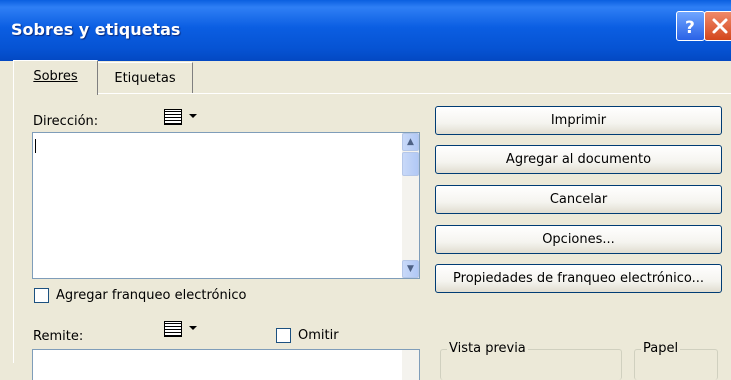 The image size is (731, 380). I want to click on tab-sobres-label: Sobres, so click(55, 76).